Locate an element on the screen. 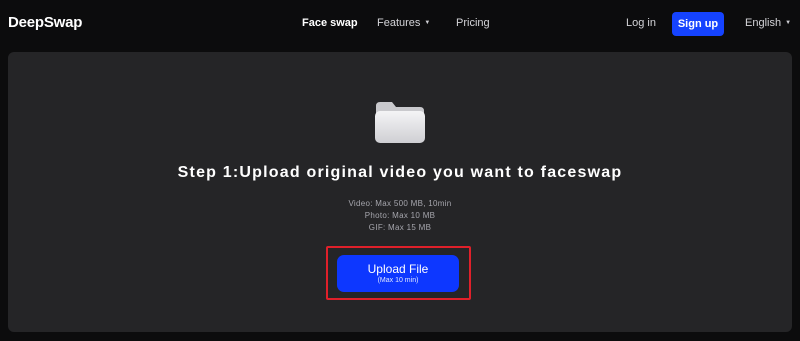  limit-photo: Photo: Max 10 MB is located at coordinates (400, 215).